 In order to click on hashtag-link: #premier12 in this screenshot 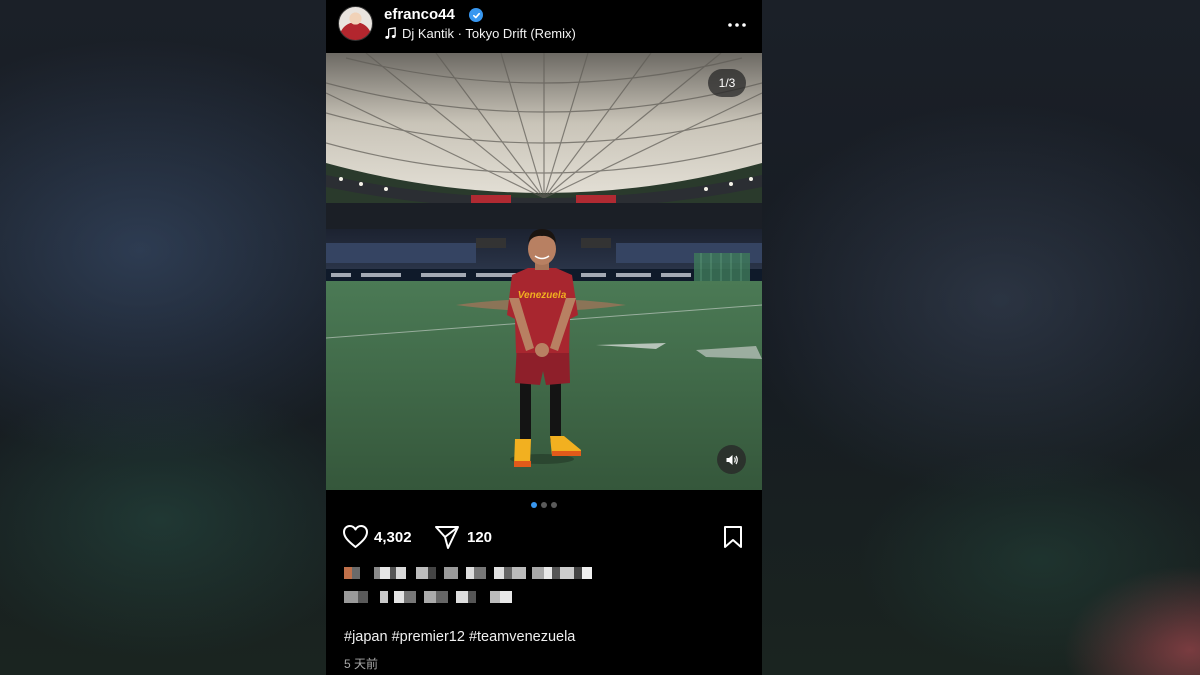, I will do `click(428, 637)`.